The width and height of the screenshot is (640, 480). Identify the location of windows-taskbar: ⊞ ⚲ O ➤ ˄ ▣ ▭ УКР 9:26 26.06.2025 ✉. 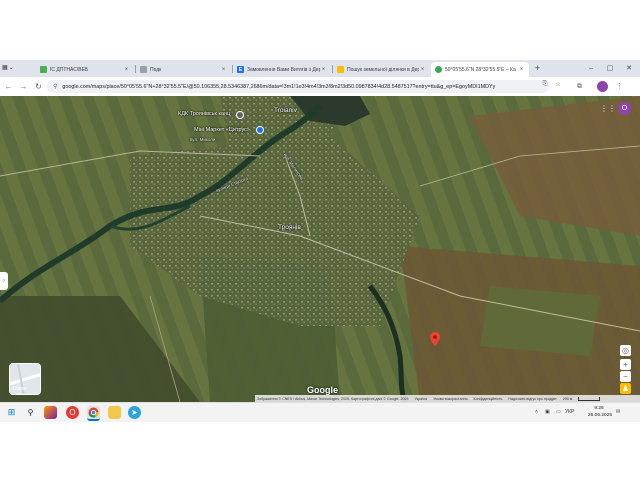
(320, 412).